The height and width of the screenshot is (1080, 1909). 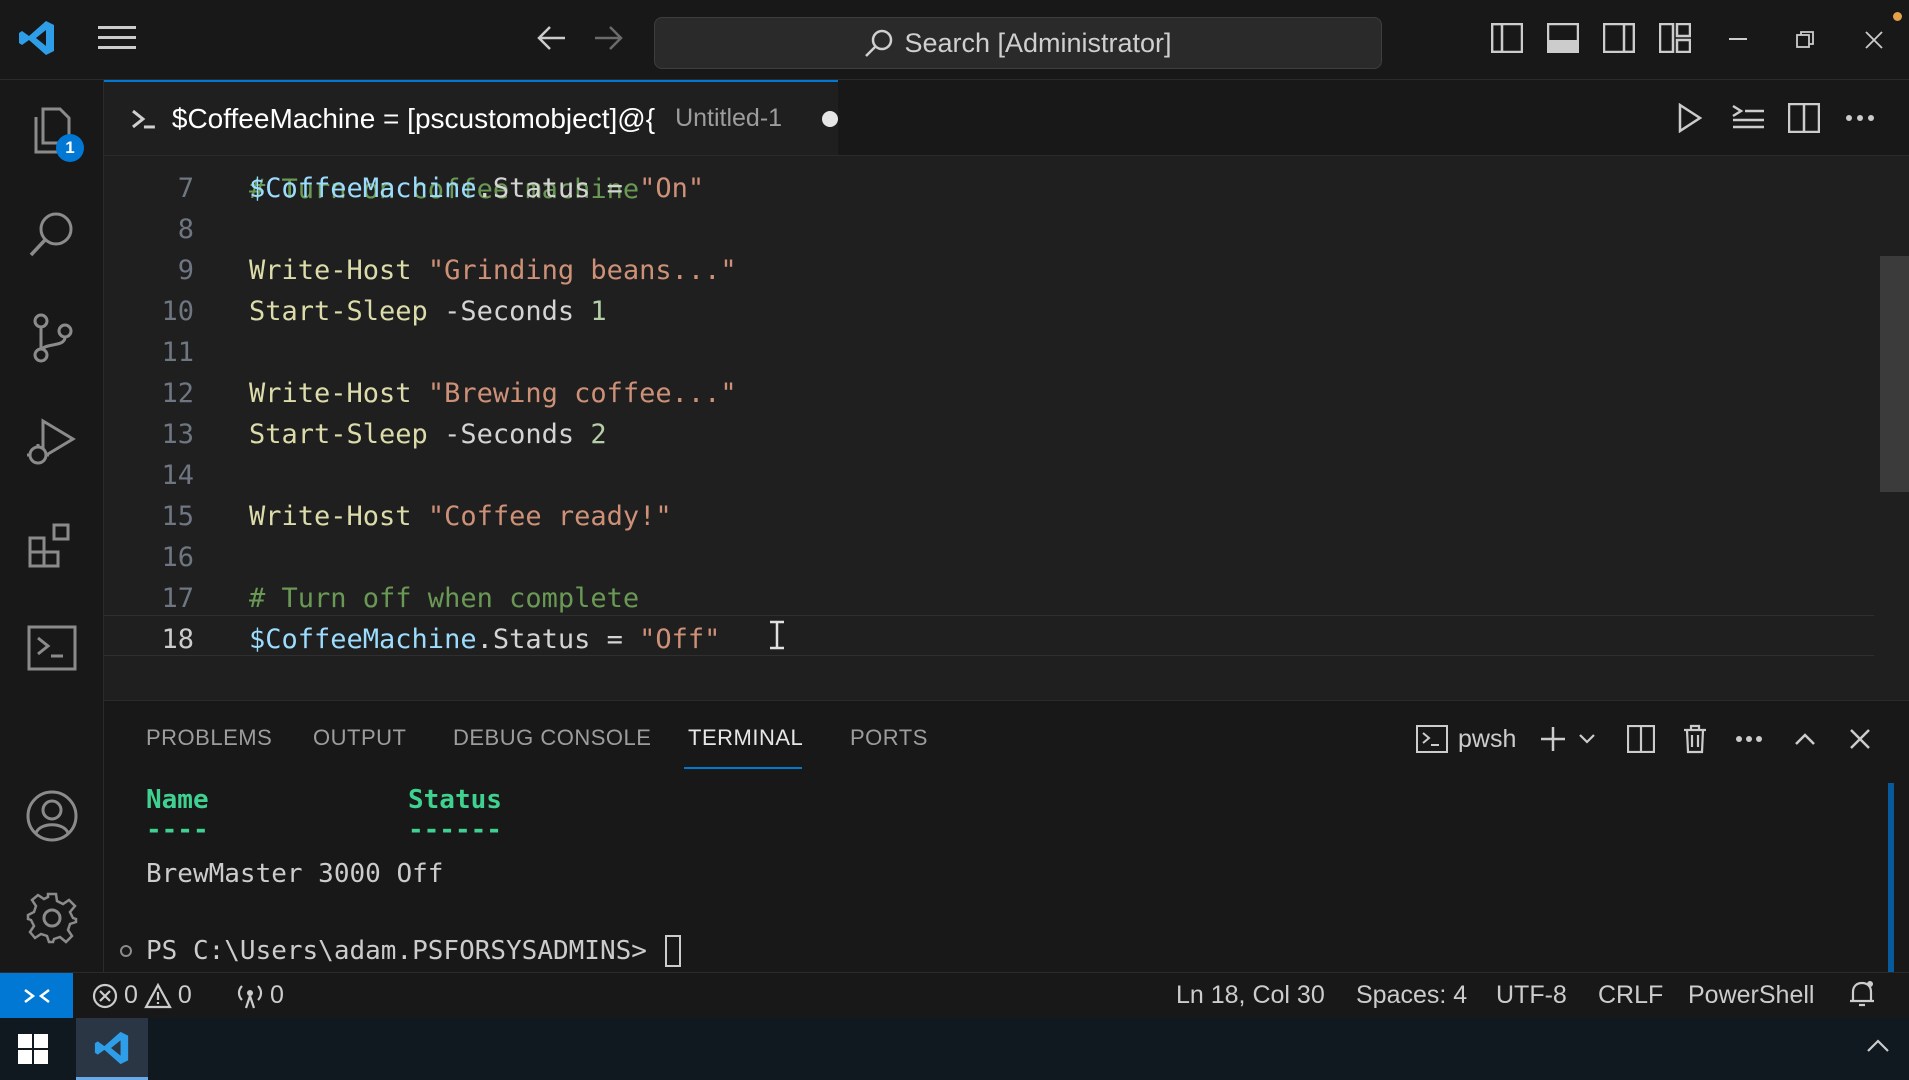 What do you see at coordinates (1738, 40) in the screenshot?
I see `minimize-icon` at bounding box center [1738, 40].